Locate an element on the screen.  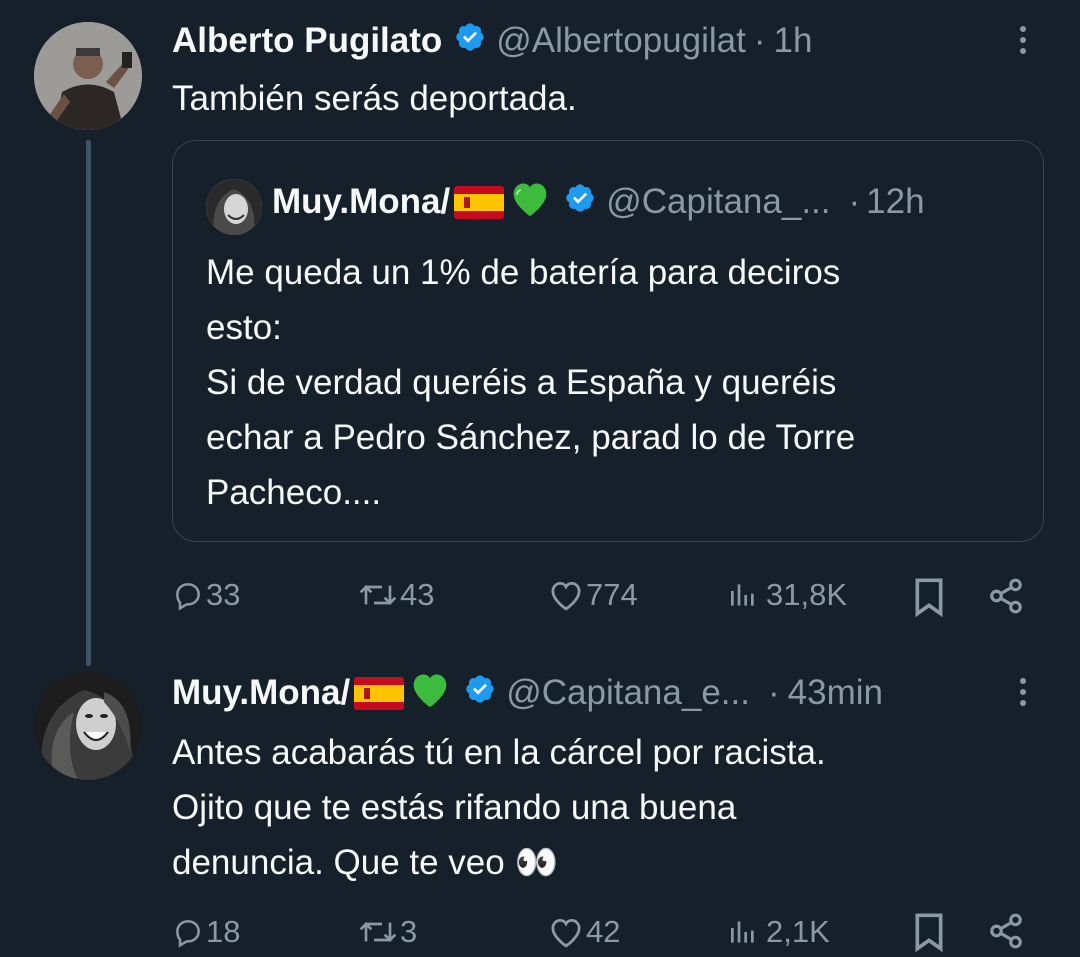
views-button: 2,1K is located at coordinates (778, 932).